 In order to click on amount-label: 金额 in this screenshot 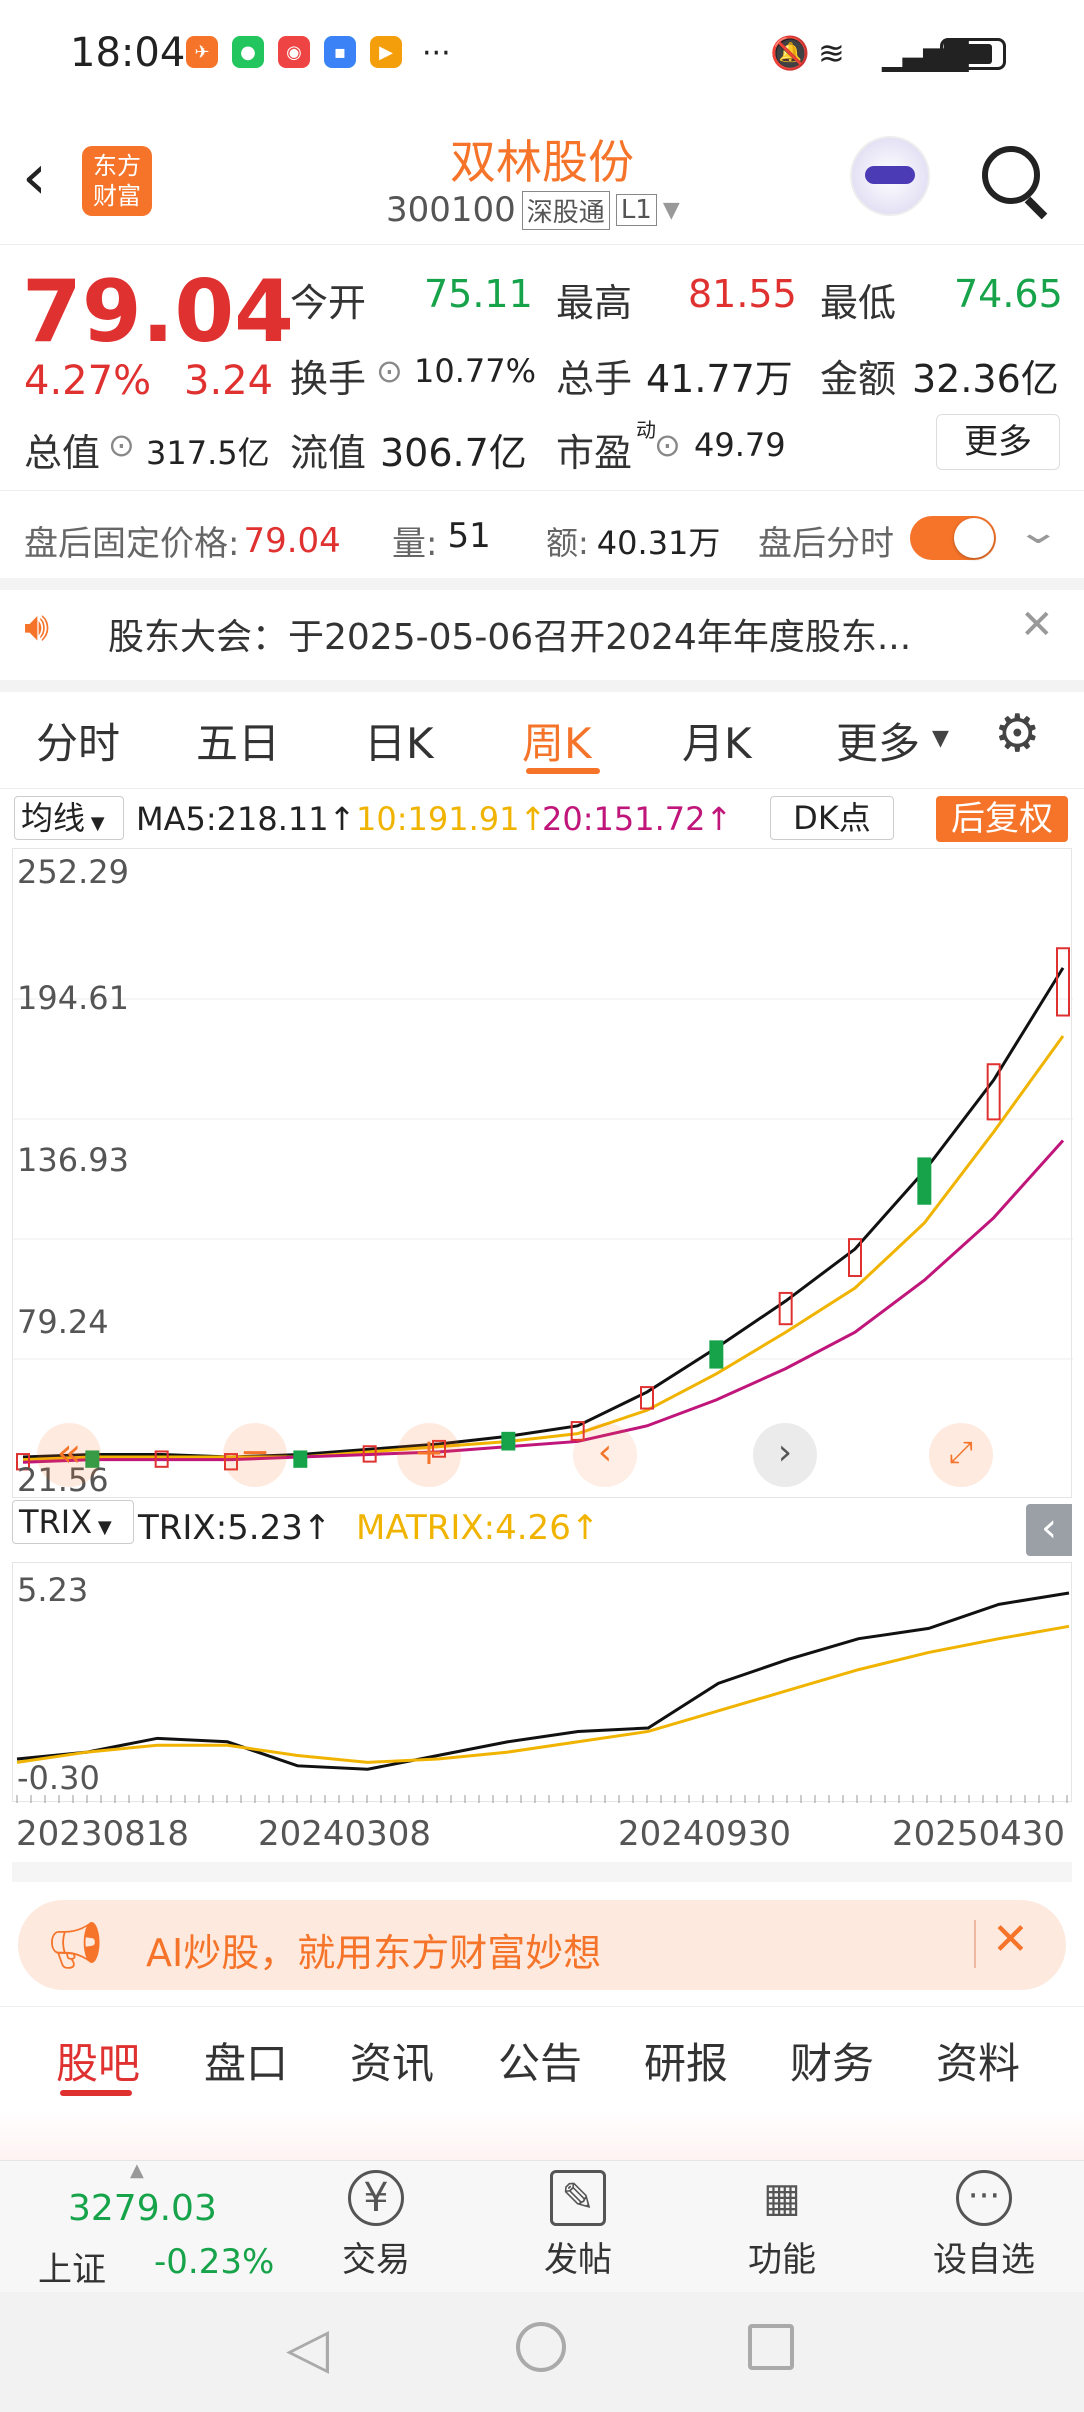, I will do `click(858, 379)`.